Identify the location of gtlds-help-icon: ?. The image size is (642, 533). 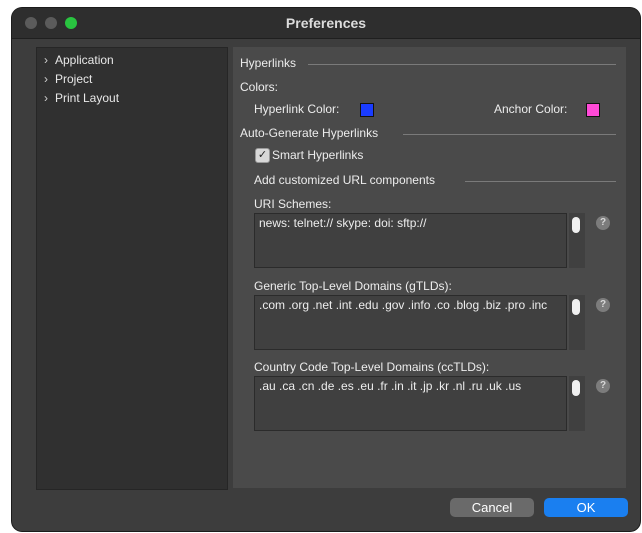
(603, 305).